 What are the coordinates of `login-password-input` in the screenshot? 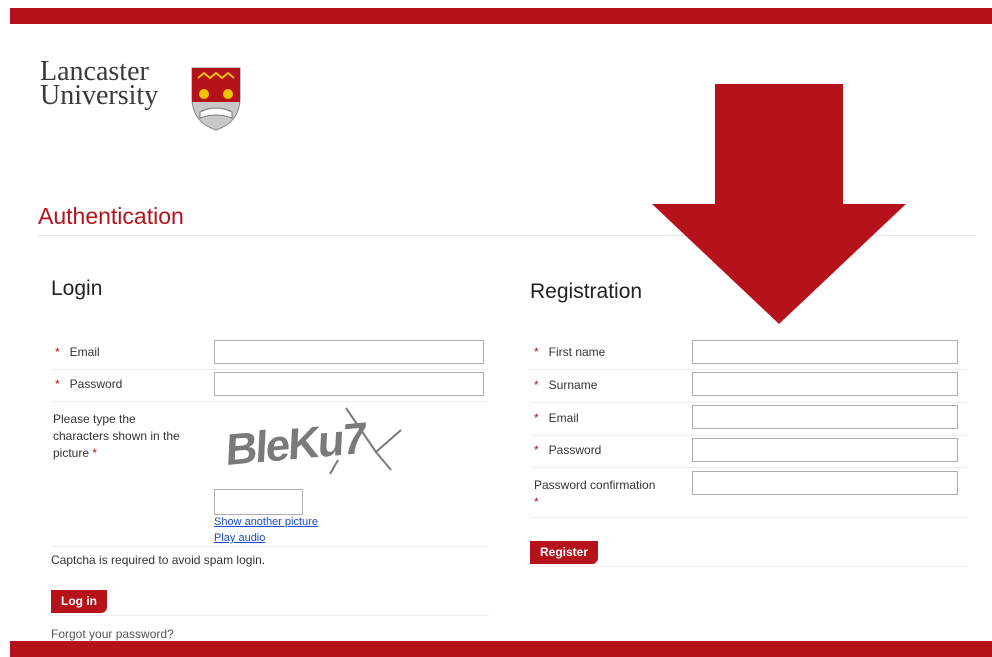 It's located at (349, 384).